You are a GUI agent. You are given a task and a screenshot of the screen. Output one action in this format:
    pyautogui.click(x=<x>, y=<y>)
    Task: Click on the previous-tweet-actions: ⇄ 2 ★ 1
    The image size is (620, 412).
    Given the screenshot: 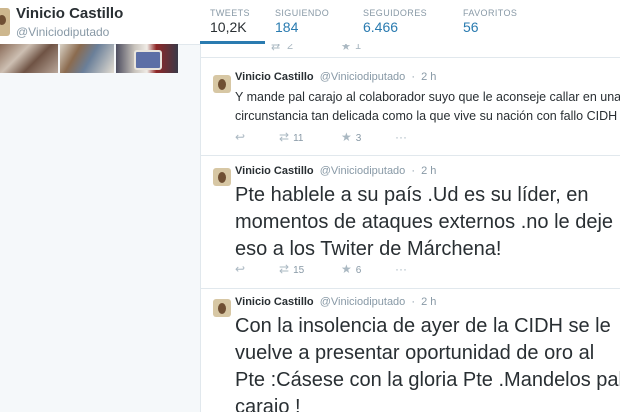 What is the action you would take?
    pyautogui.click(x=410, y=51)
    